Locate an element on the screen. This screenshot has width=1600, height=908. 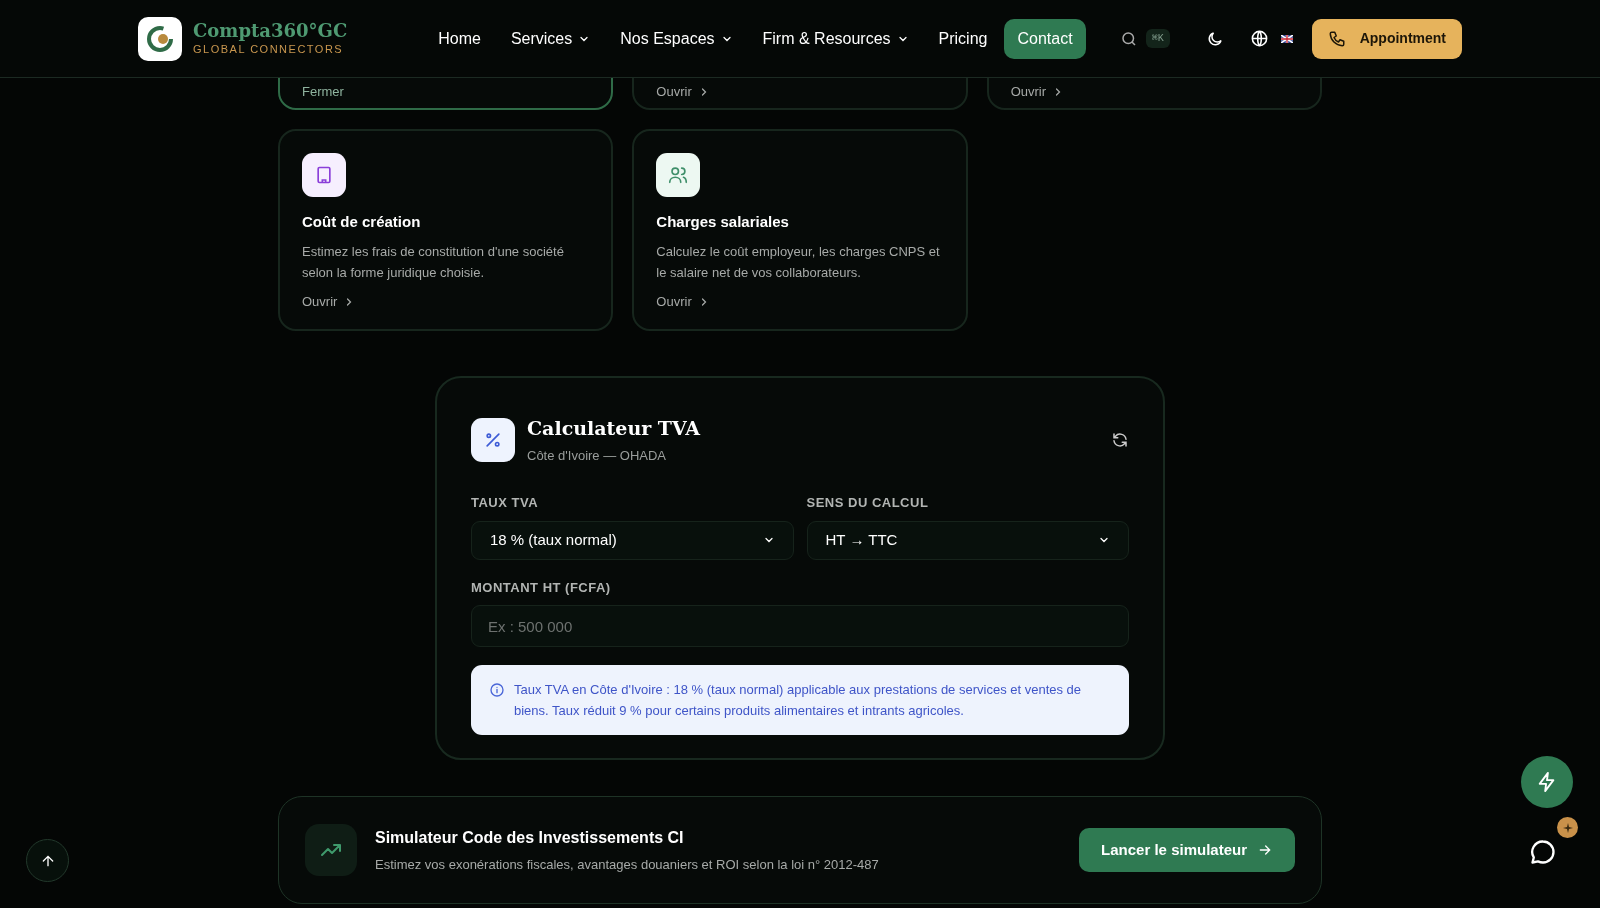
brand-tagline: GLOBAL CONNECTORS is located at coordinates (269, 49).